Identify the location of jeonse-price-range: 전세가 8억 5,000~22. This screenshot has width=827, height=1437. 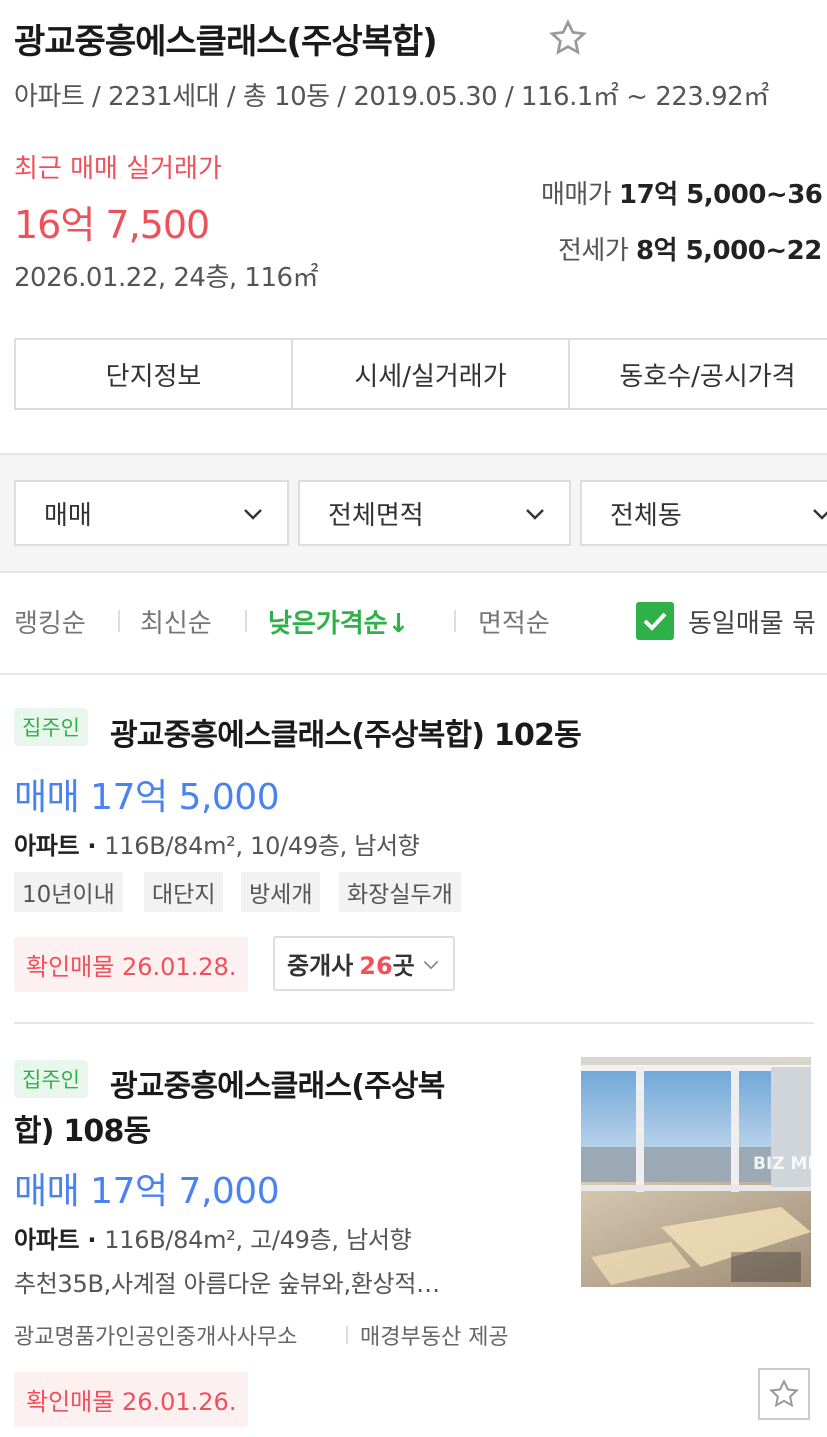
(690, 248).